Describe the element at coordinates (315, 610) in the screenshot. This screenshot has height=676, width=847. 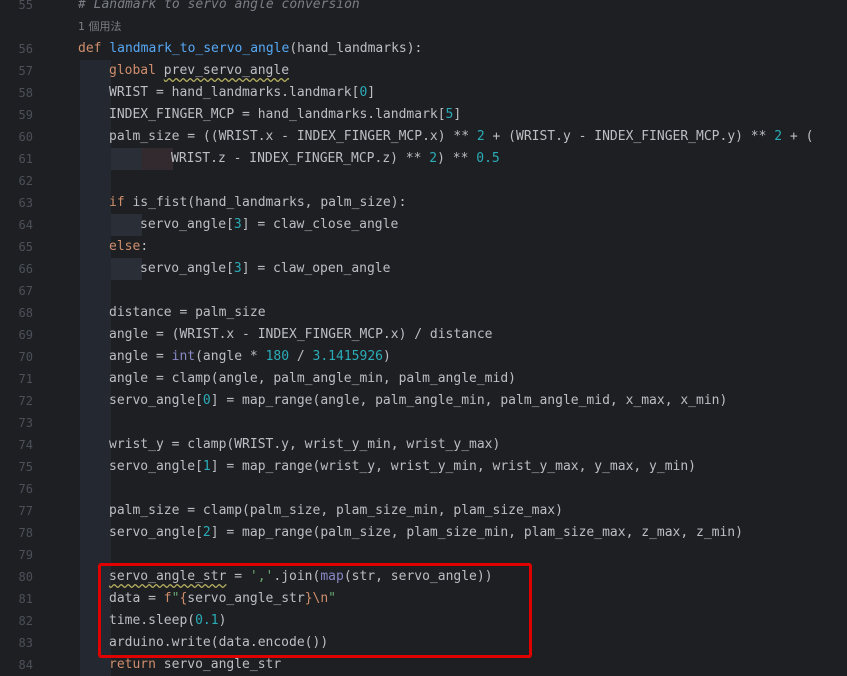
I see `red-annotation-box` at that location.